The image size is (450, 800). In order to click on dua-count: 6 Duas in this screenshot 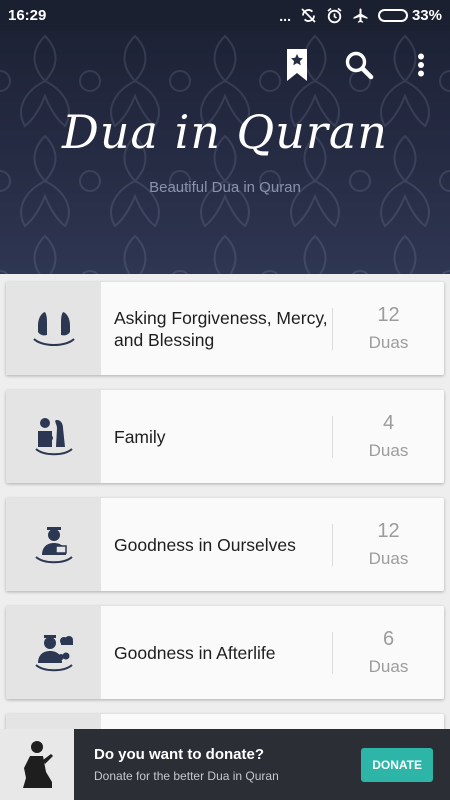, I will do `click(388, 653)`.